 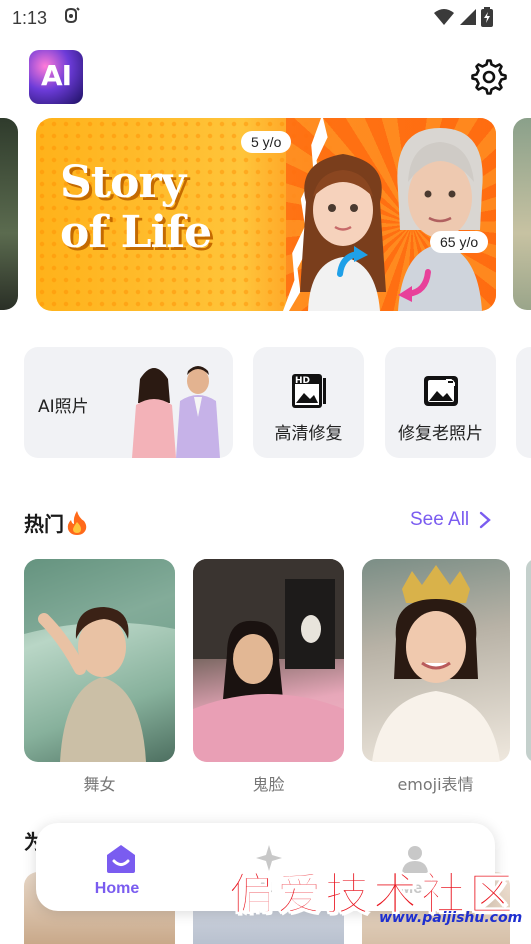 I want to click on banner-title-line2: of Life, so click(x=136, y=232).